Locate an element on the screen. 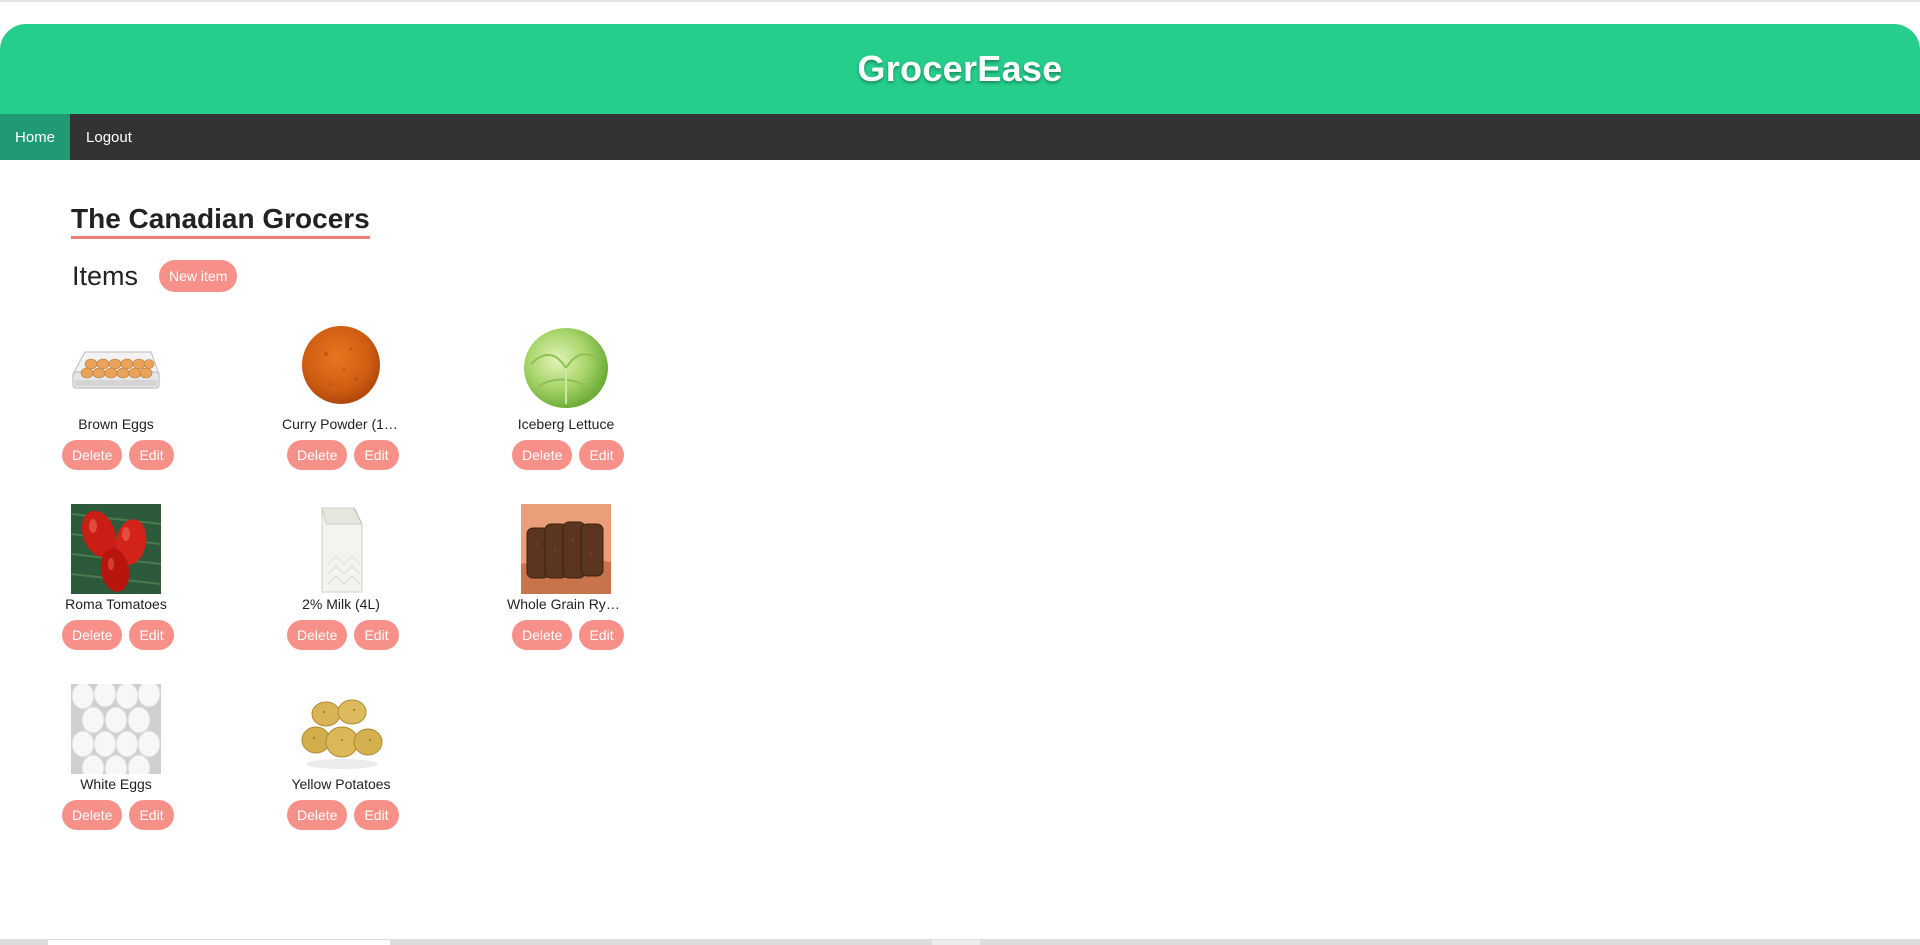 Image resolution: width=1920 pixels, height=945 pixels. curry-powder-icon is located at coordinates (341, 369).